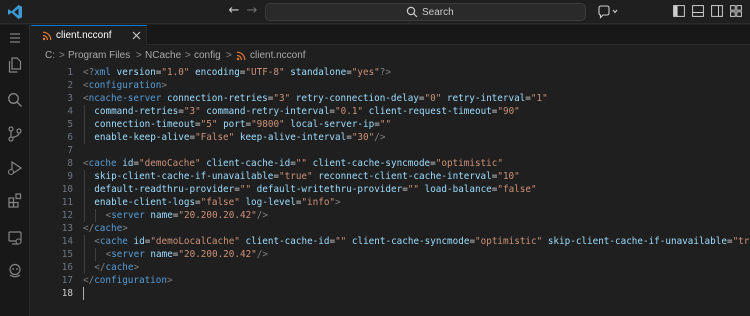 Image resolution: width=750 pixels, height=316 pixels. I want to click on run-debug-icon, so click(15, 168).